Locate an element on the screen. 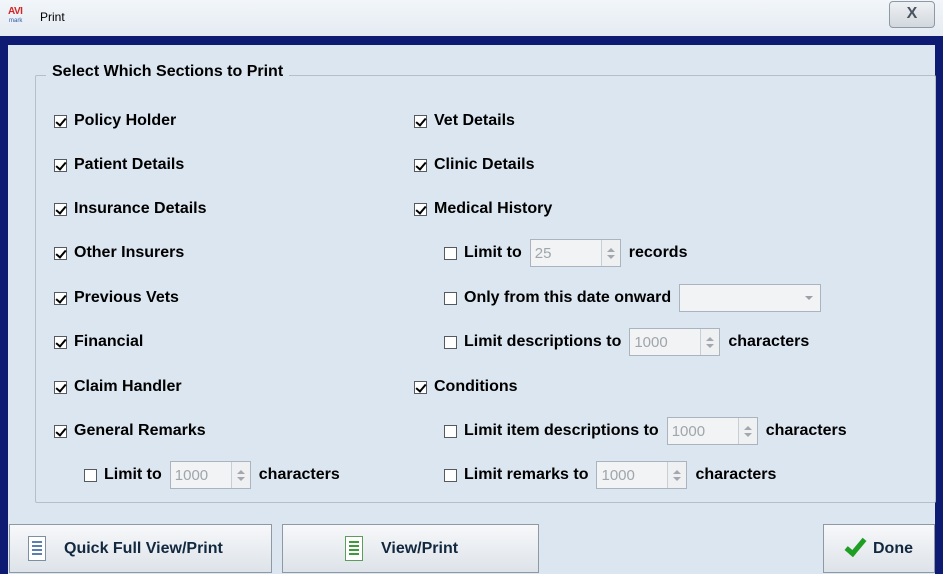  date-onward-dropdown is located at coordinates (750, 298).